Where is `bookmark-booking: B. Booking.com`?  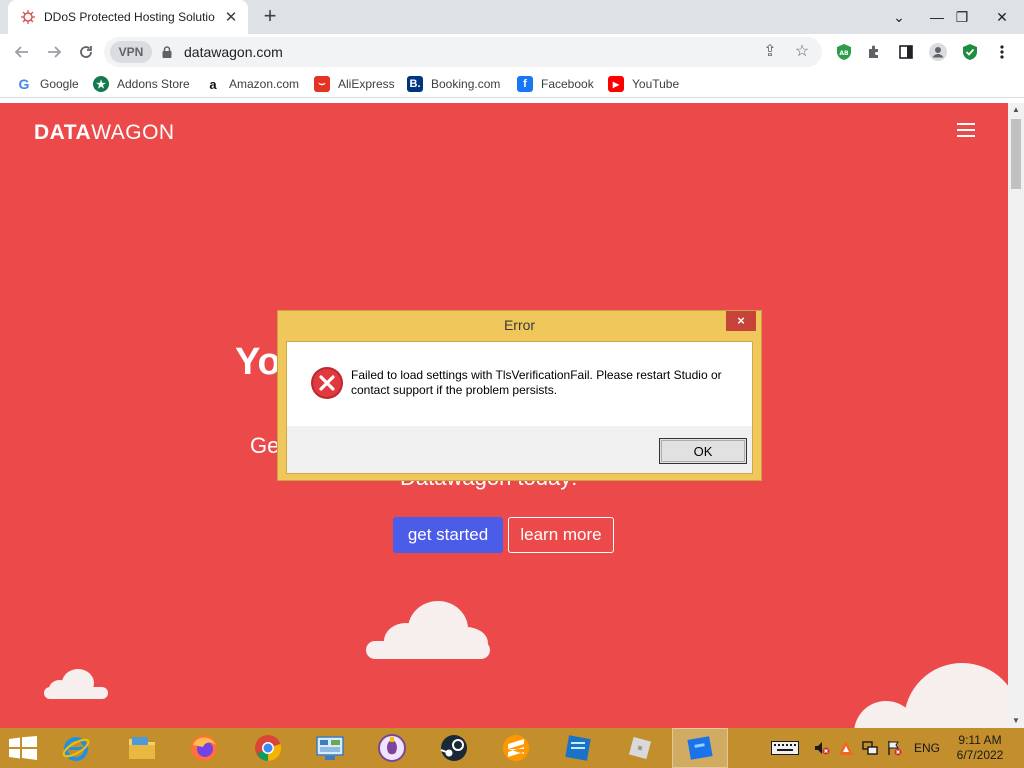 bookmark-booking: B. Booking.com is located at coordinates (453, 84).